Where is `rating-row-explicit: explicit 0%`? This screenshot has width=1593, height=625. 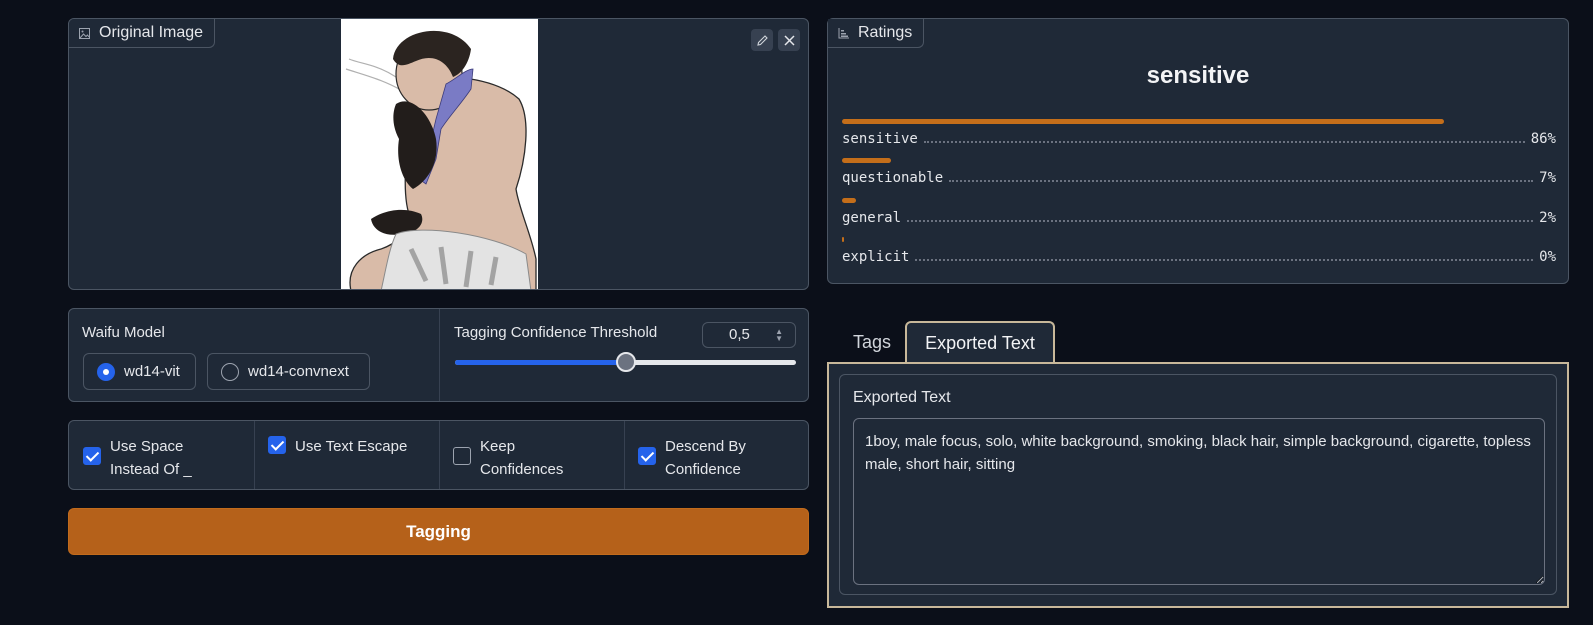 rating-row-explicit: explicit 0% is located at coordinates (1199, 257).